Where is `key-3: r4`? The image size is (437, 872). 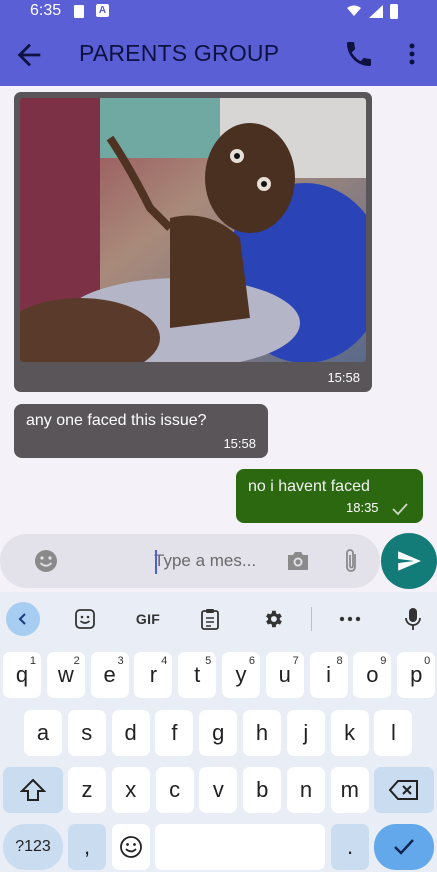
key-3: r4 is located at coordinates (153, 675).